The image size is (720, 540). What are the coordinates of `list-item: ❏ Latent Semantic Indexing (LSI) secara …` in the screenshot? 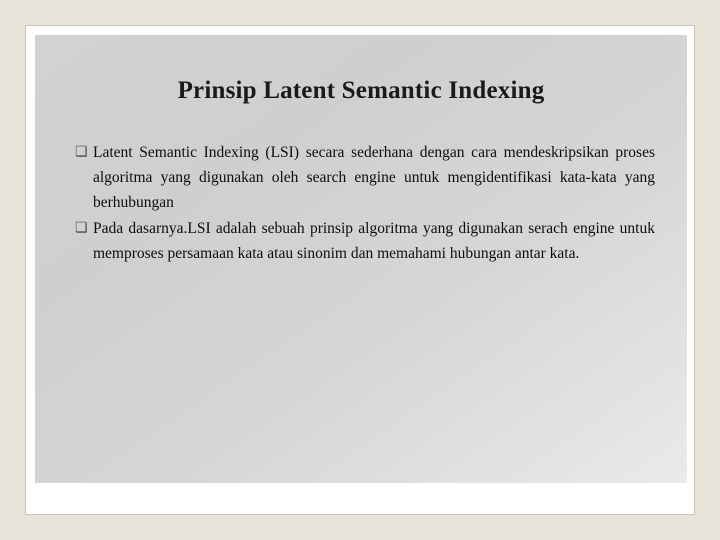 It's located at (365, 177).